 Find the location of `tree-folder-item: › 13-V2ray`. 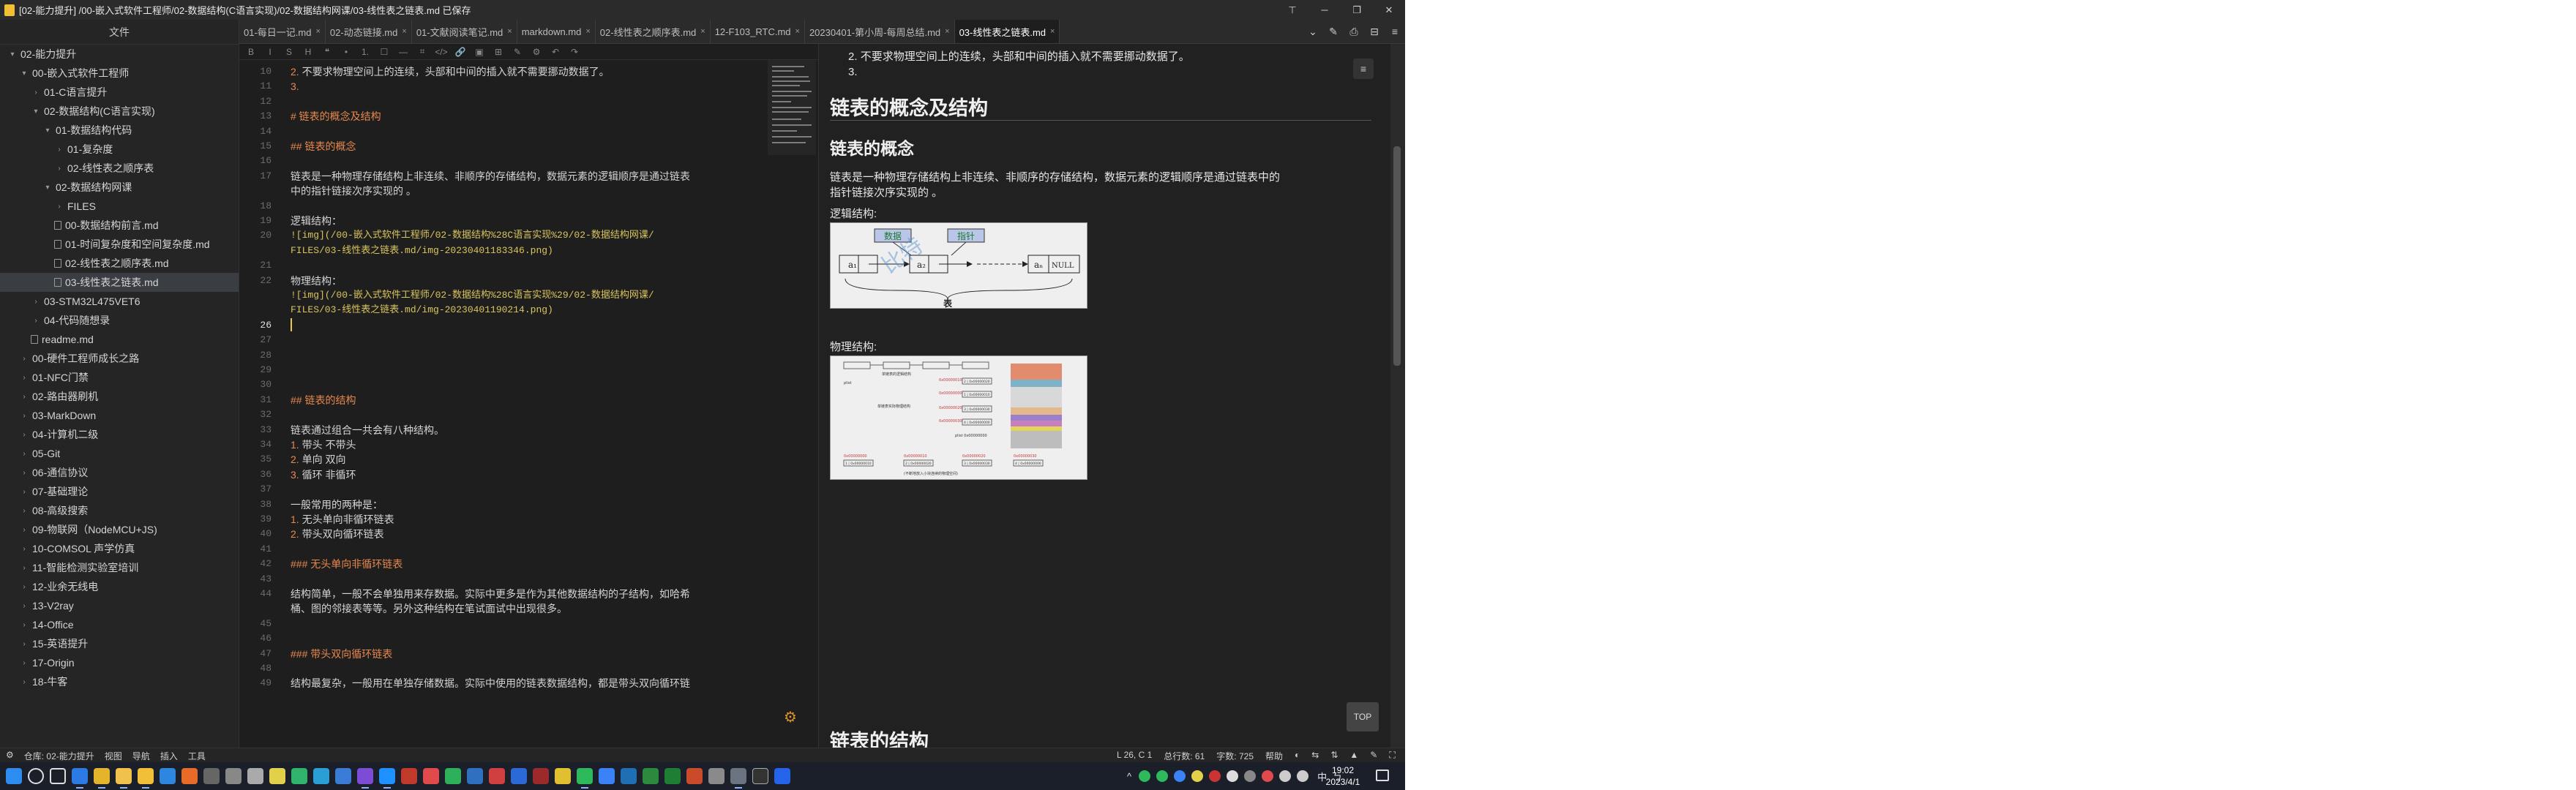

tree-folder-item: › 13-V2ray is located at coordinates (119, 605).